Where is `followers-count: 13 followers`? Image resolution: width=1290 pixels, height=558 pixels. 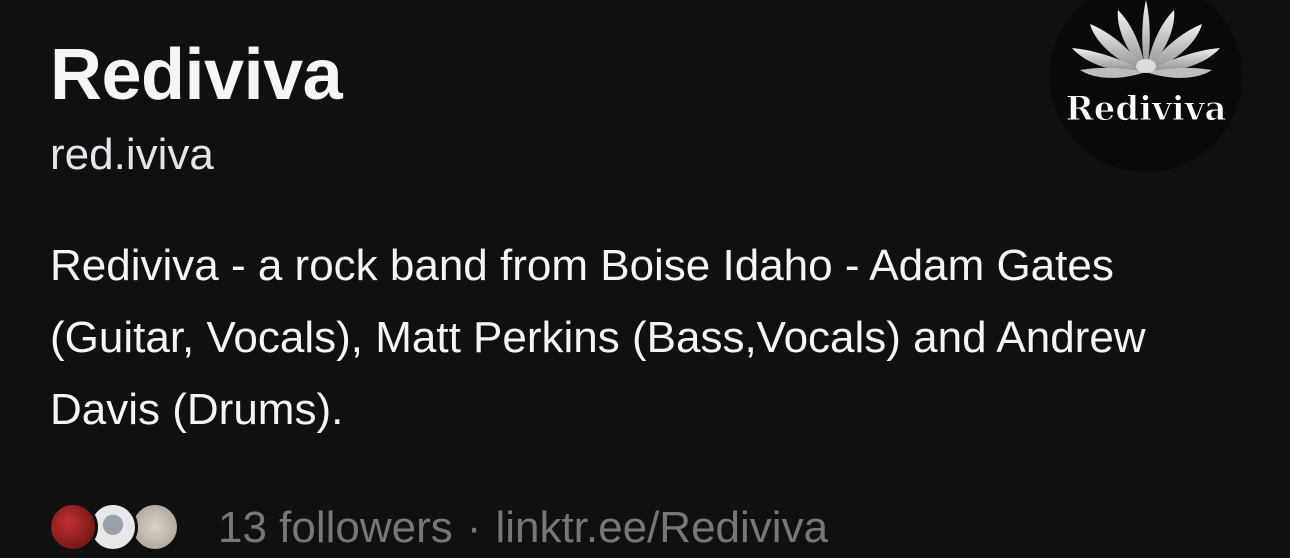
followers-count: 13 followers is located at coordinates (335, 528).